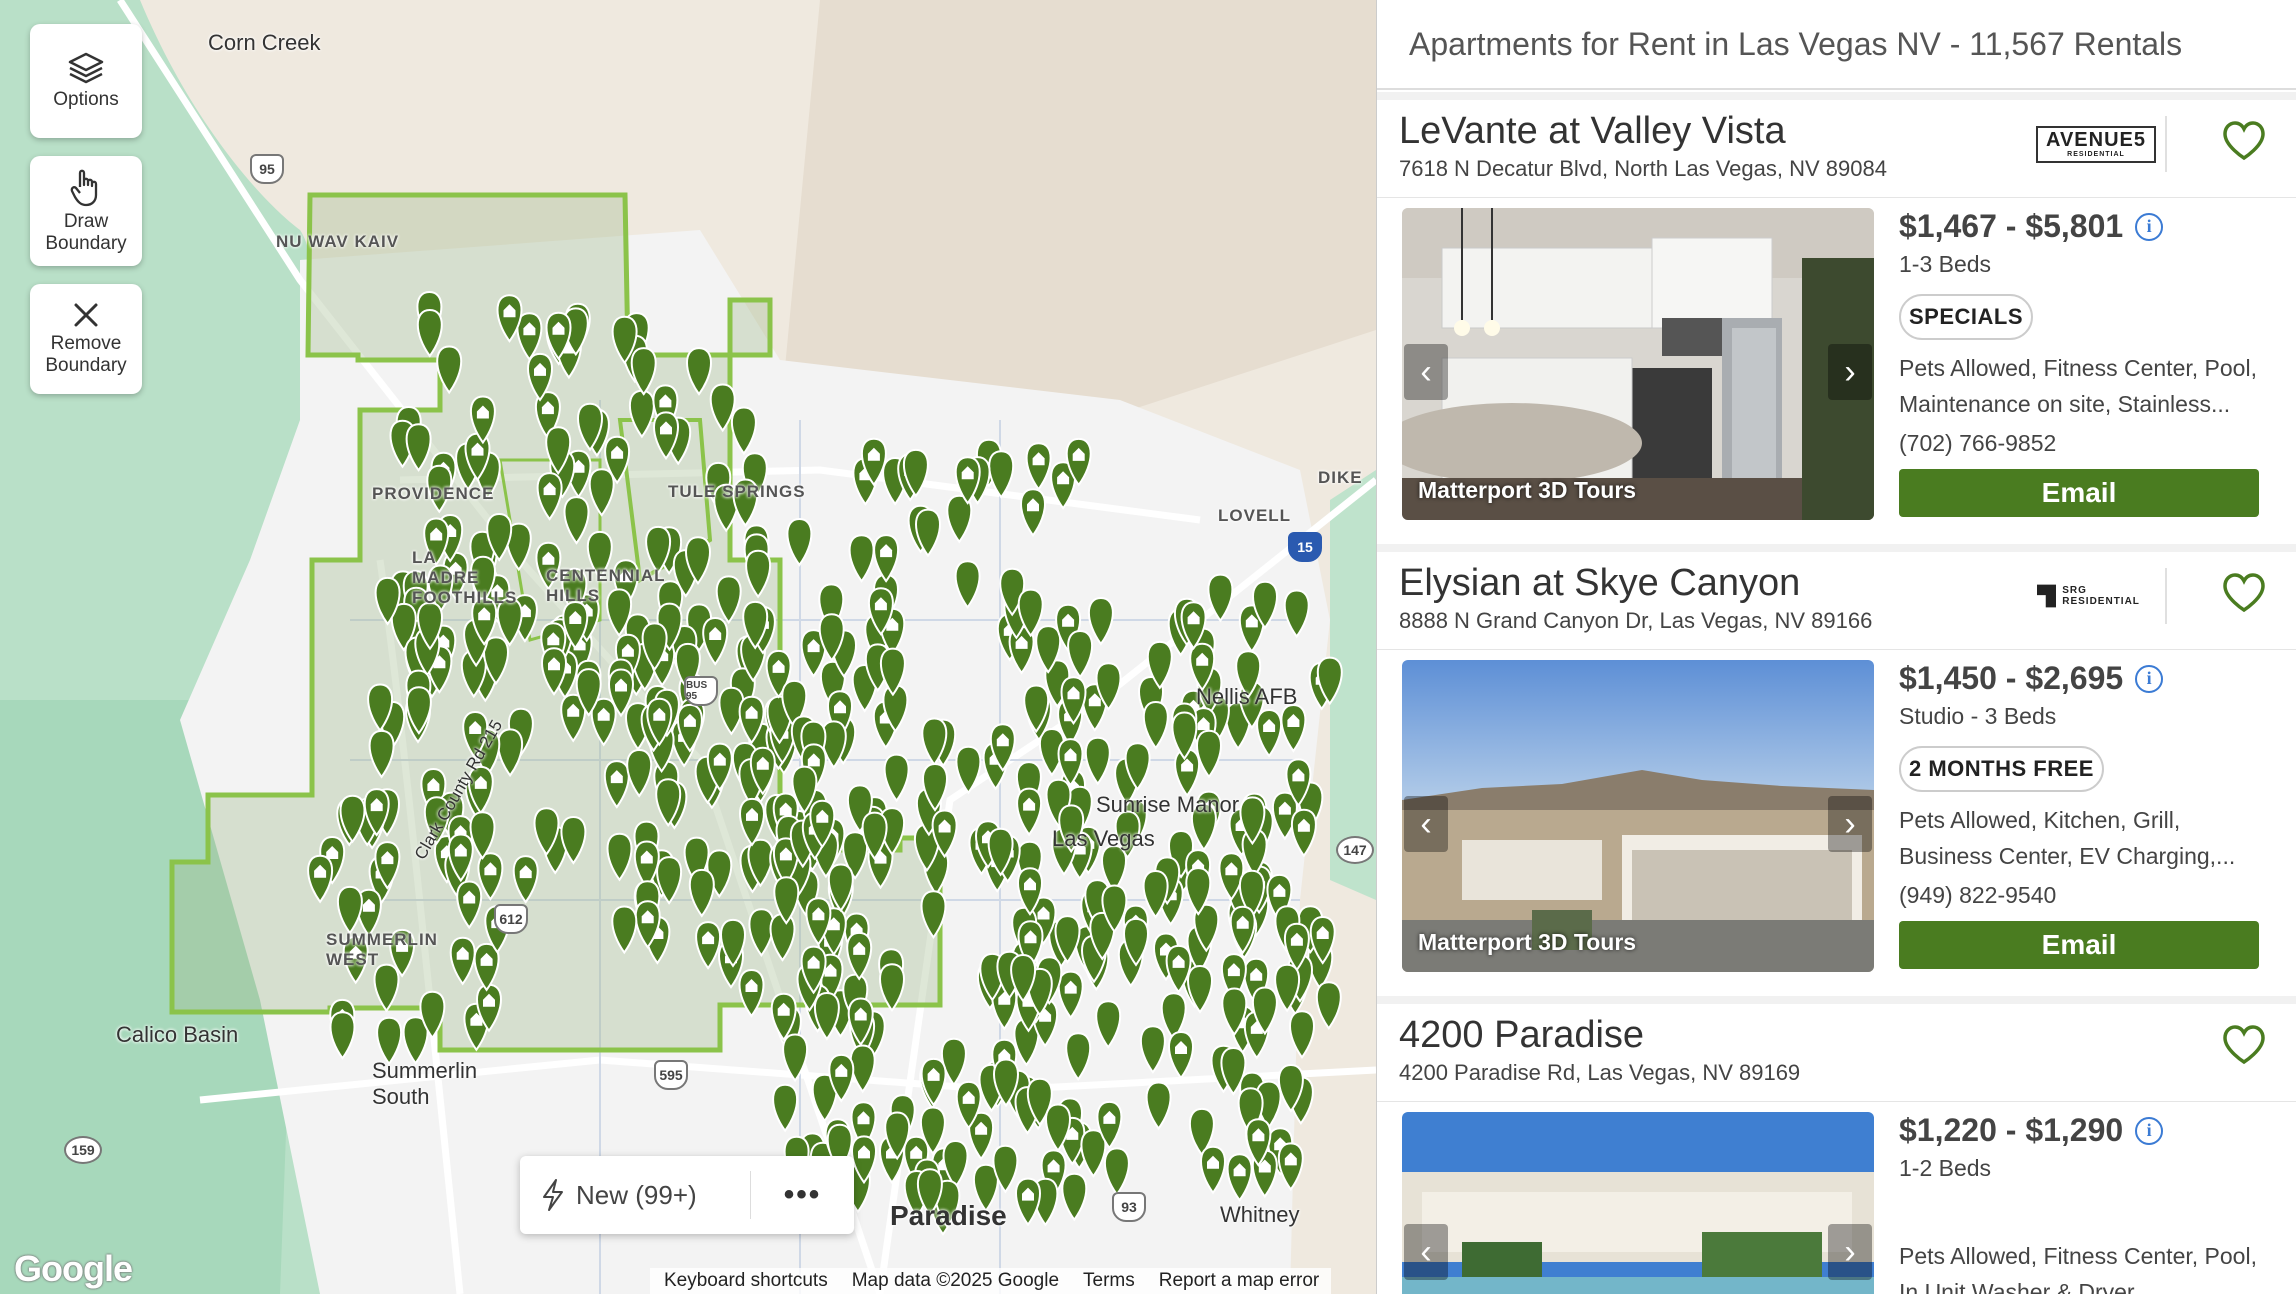 This screenshot has height=1294, width=2296. I want to click on property-name: LeVante at Valley Vista, so click(1592, 131).